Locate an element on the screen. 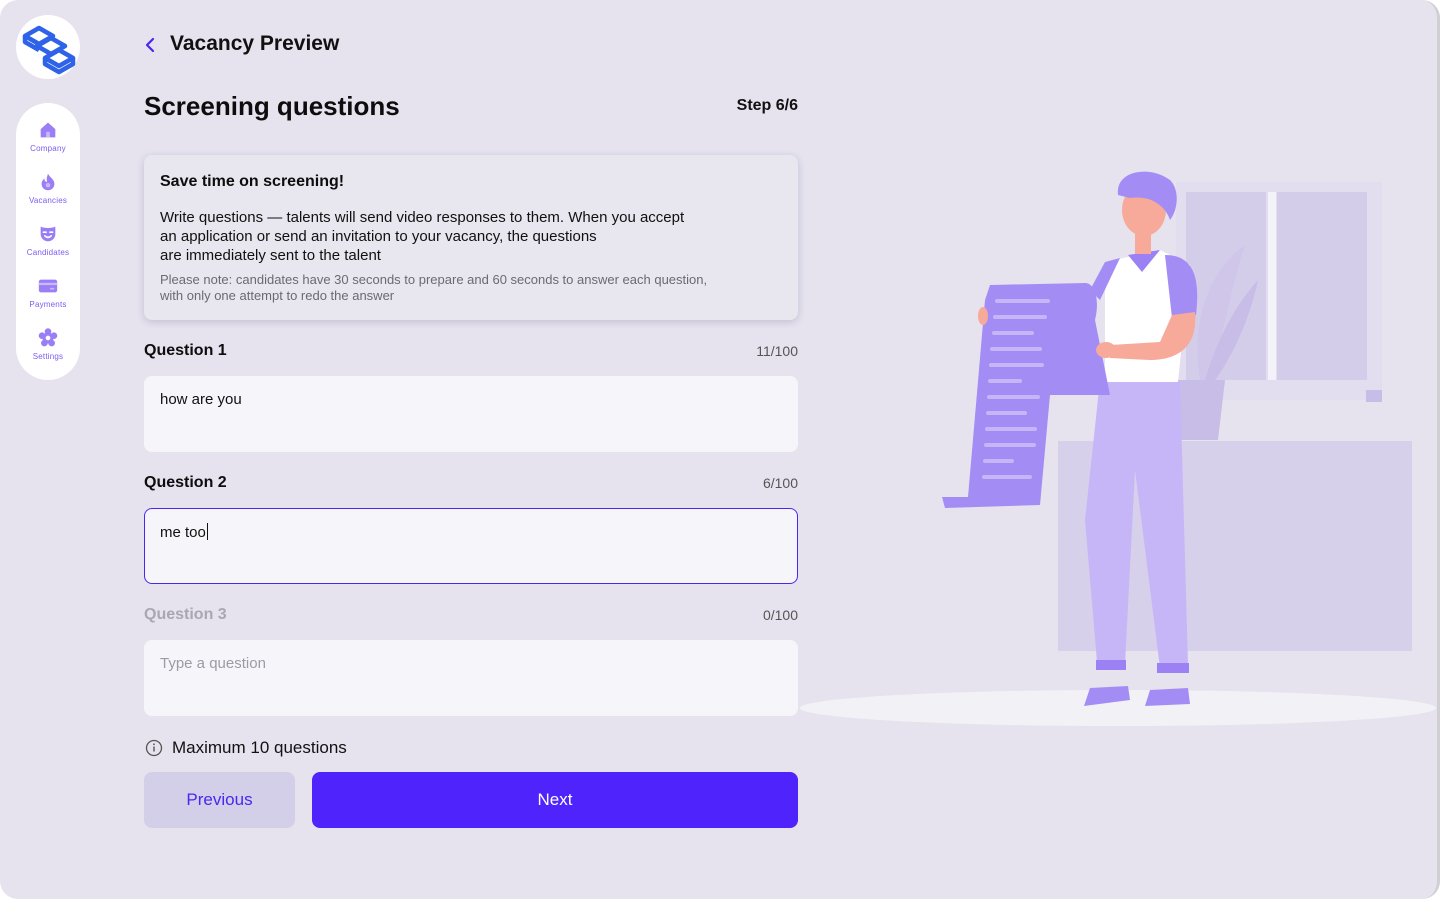  card-icon is located at coordinates (48, 286).